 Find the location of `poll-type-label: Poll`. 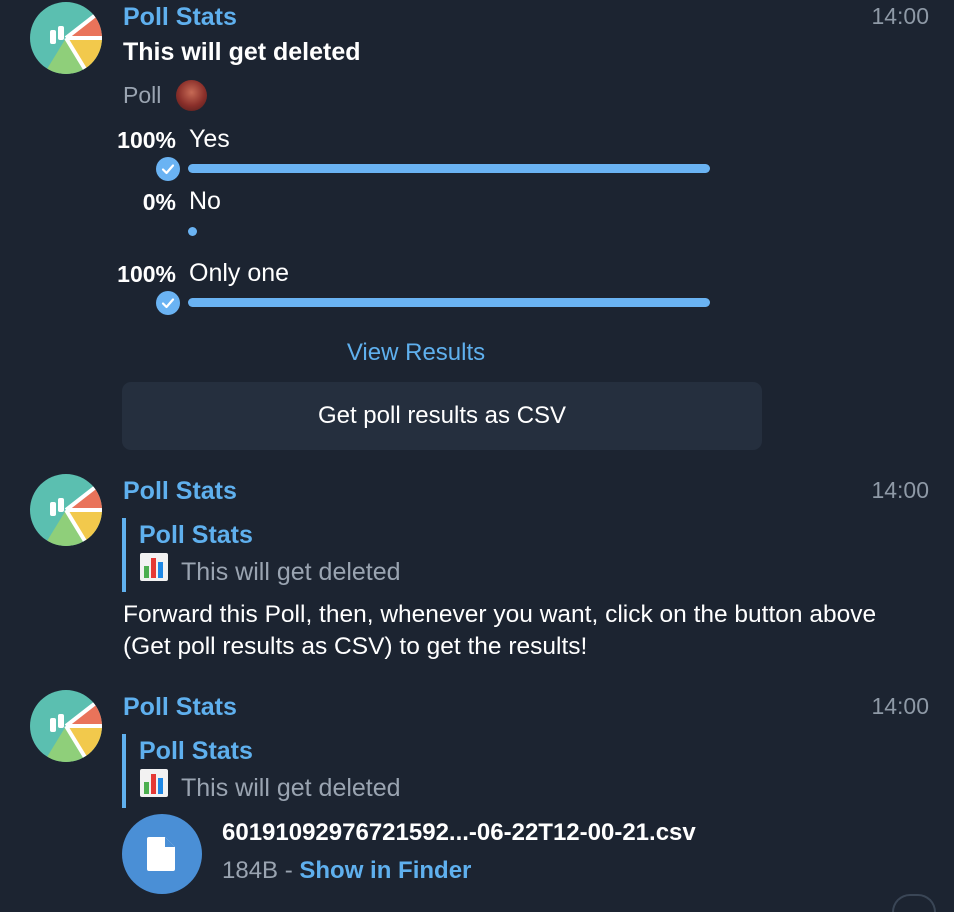

poll-type-label: Poll is located at coordinates (142, 95).